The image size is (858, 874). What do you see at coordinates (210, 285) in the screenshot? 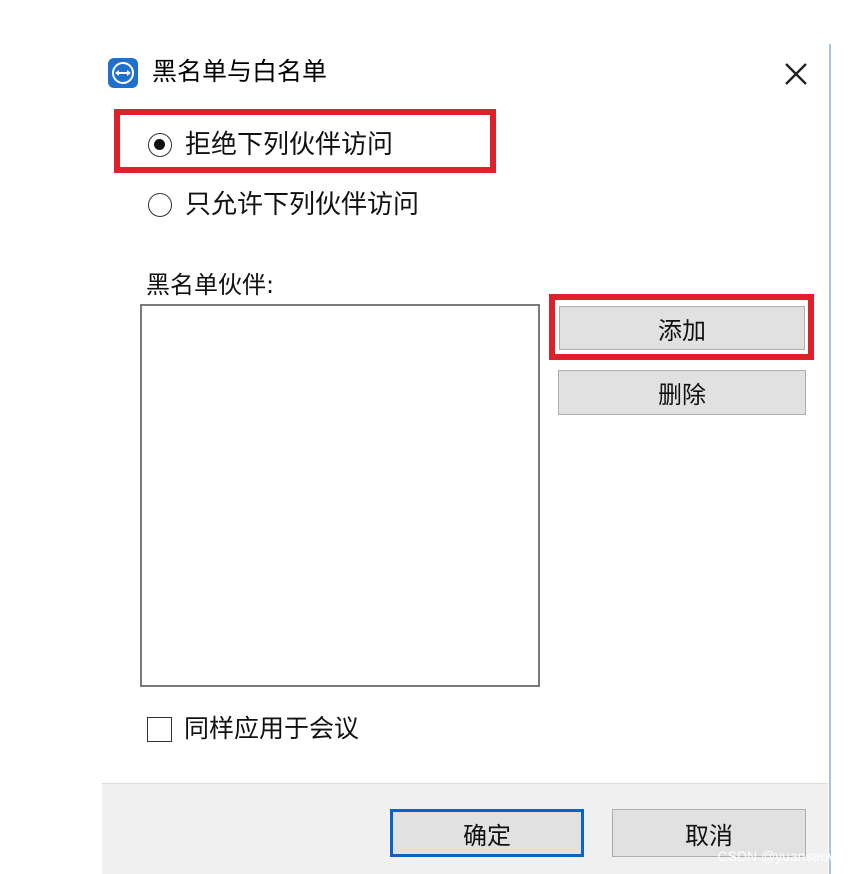
I see `blacklist-partners-label: 黑名单伙伴:` at bounding box center [210, 285].